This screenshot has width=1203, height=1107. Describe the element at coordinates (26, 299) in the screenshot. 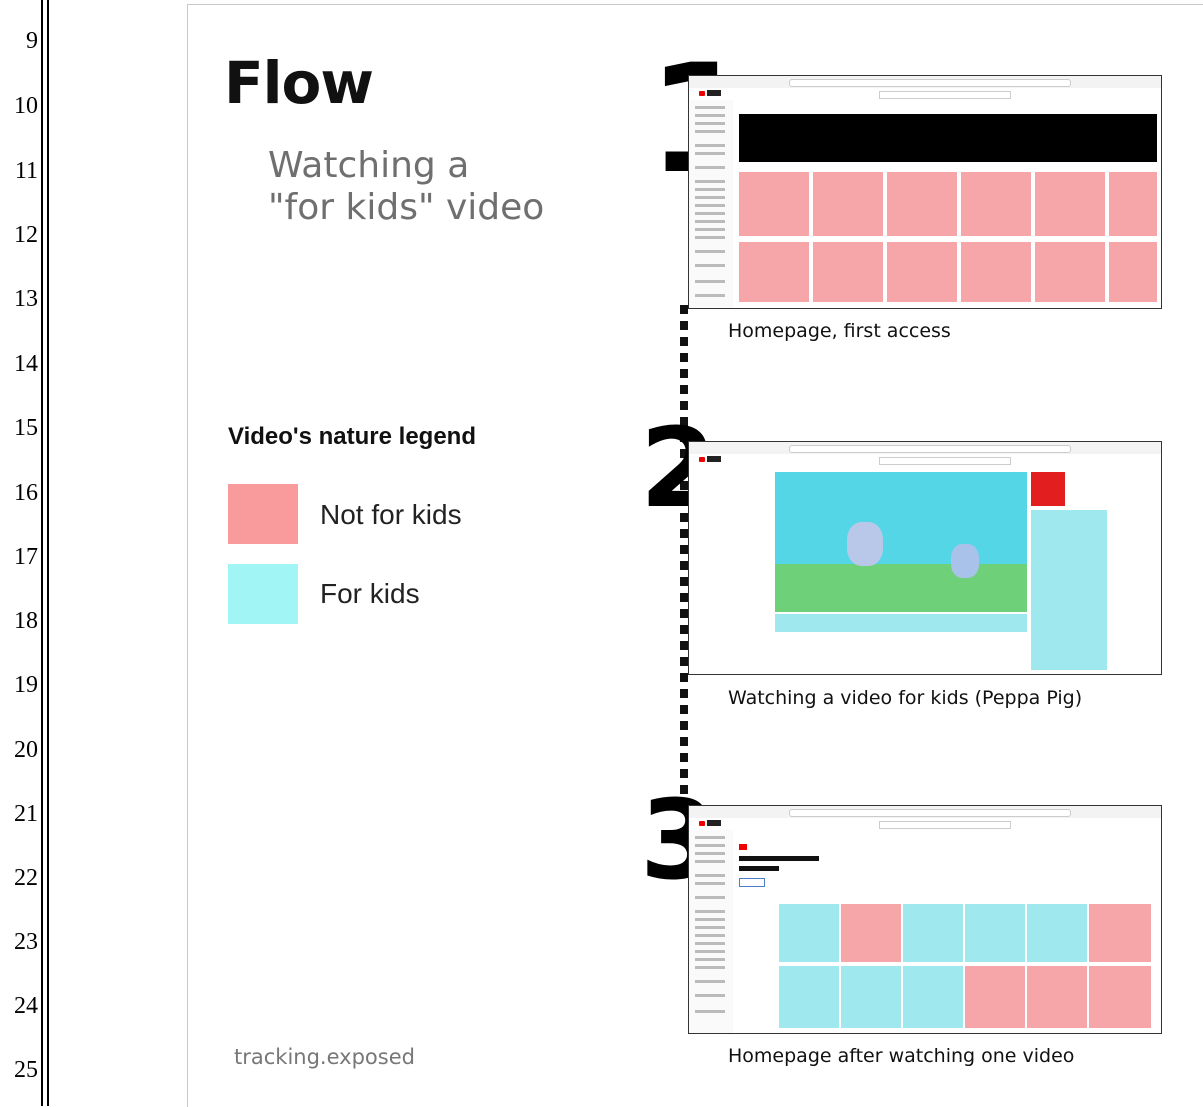

I see `line-number: 13` at that location.